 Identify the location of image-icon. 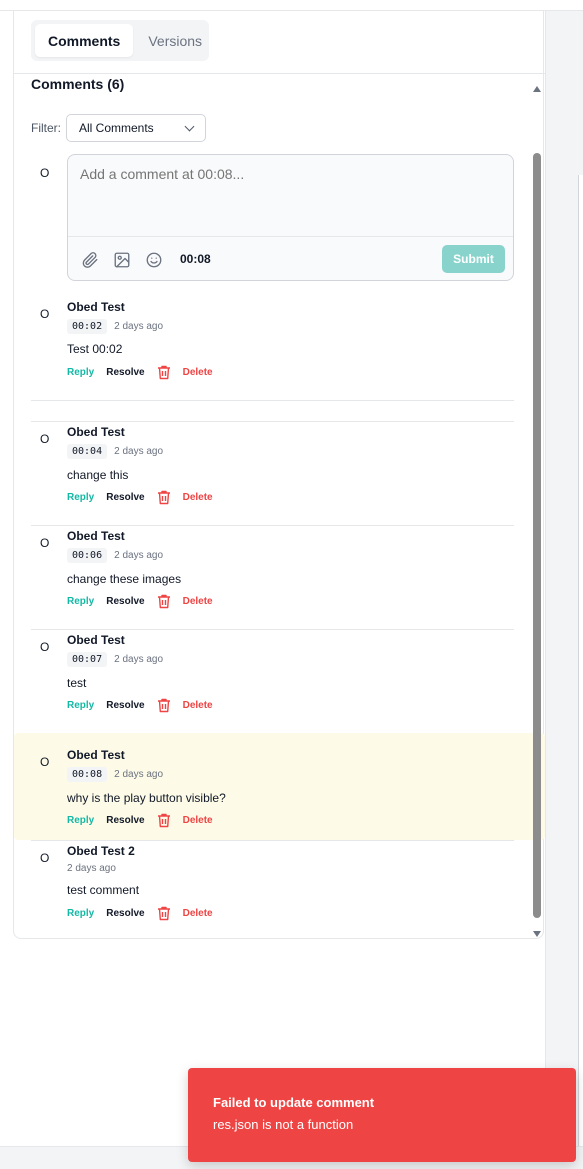
(122, 260).